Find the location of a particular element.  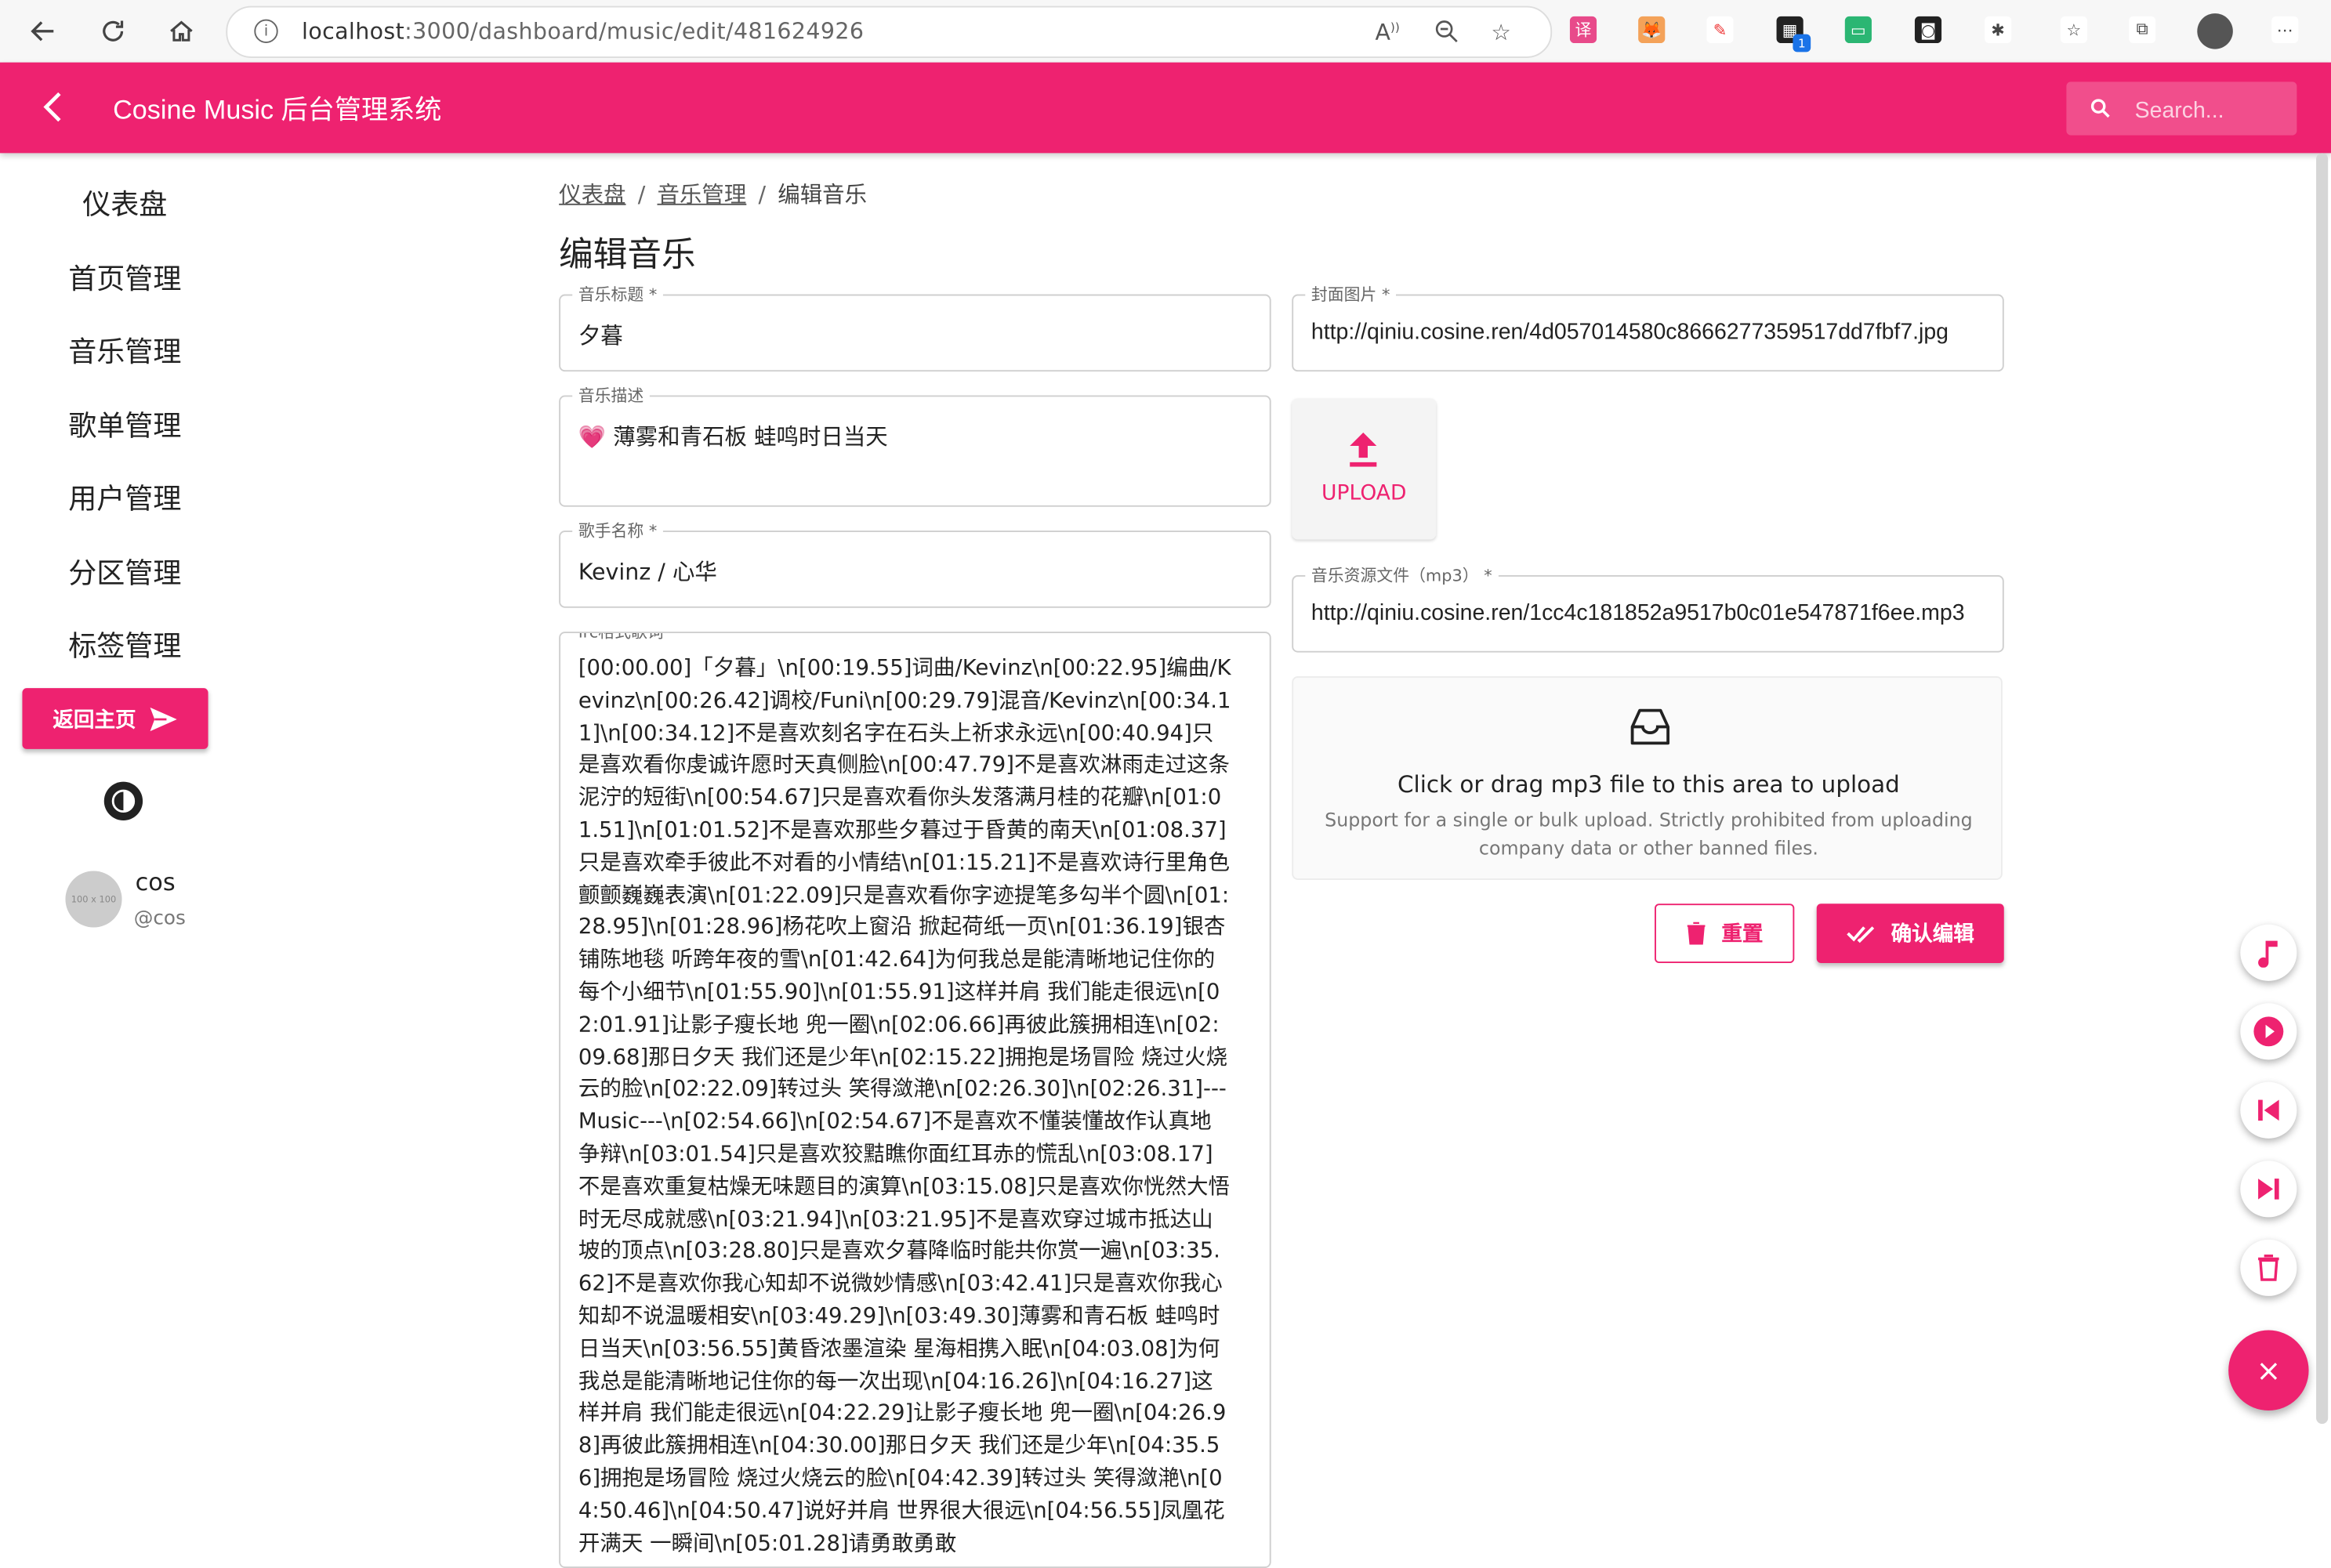

collections-icon: ⧉ is located at coordinates (2142, 30).